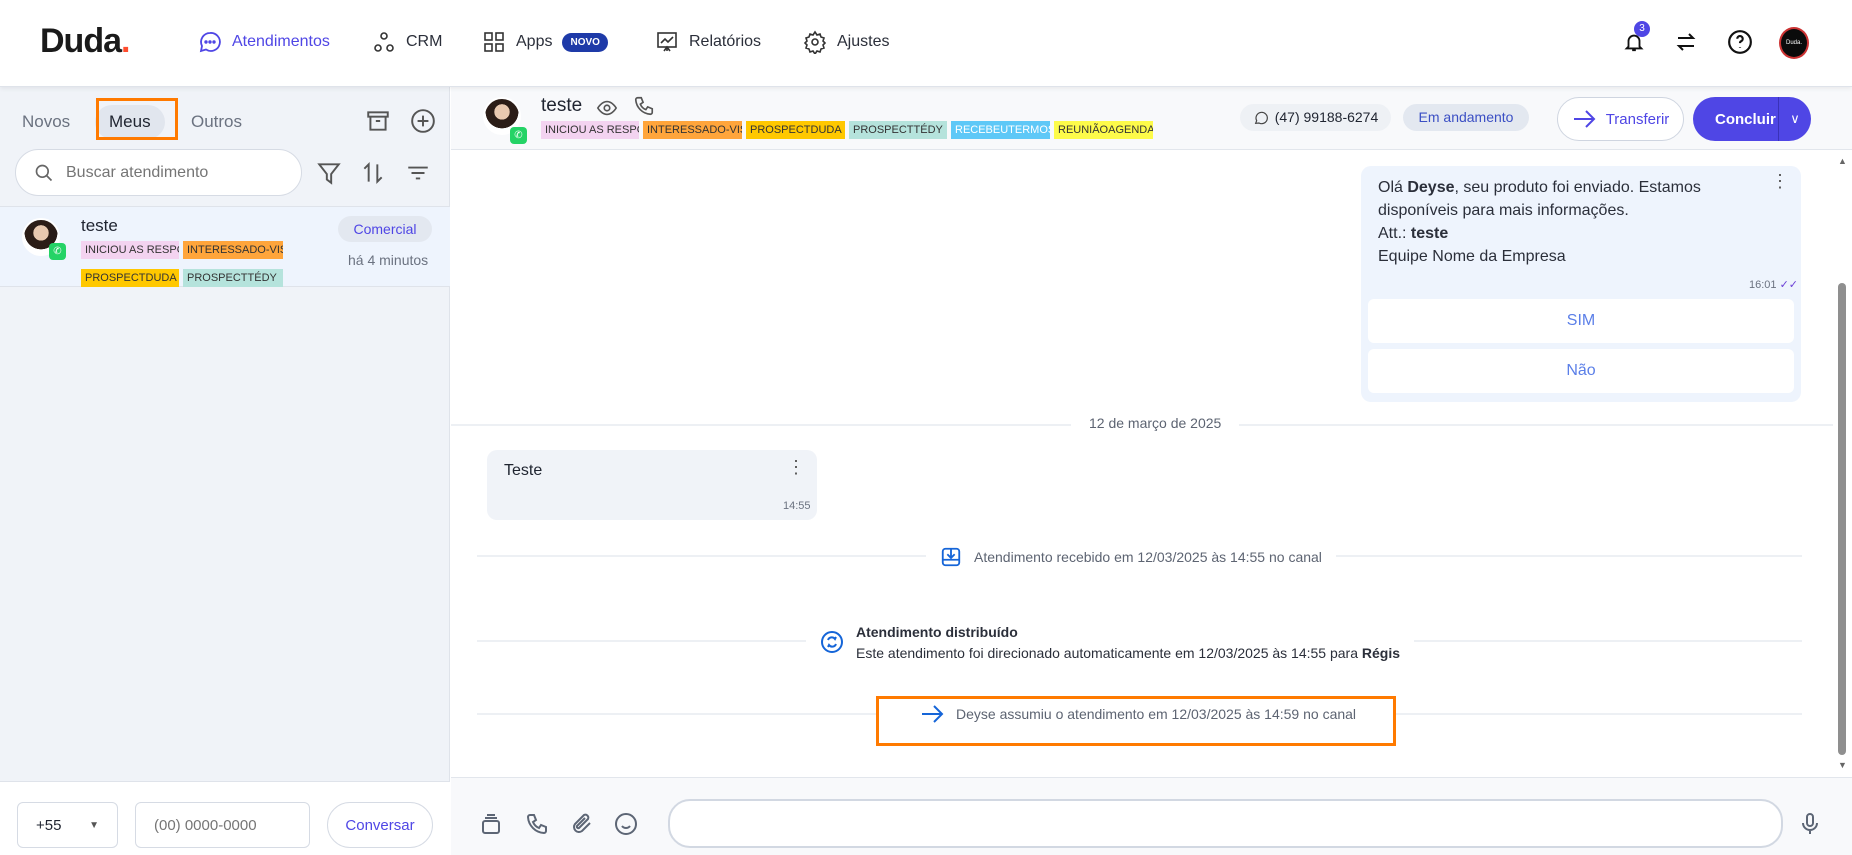 Image resolution: width=1852 pixels, height=855 pixels. I want to click on phone-number-badge: (47) 99188-6274, so click(1315, 117).